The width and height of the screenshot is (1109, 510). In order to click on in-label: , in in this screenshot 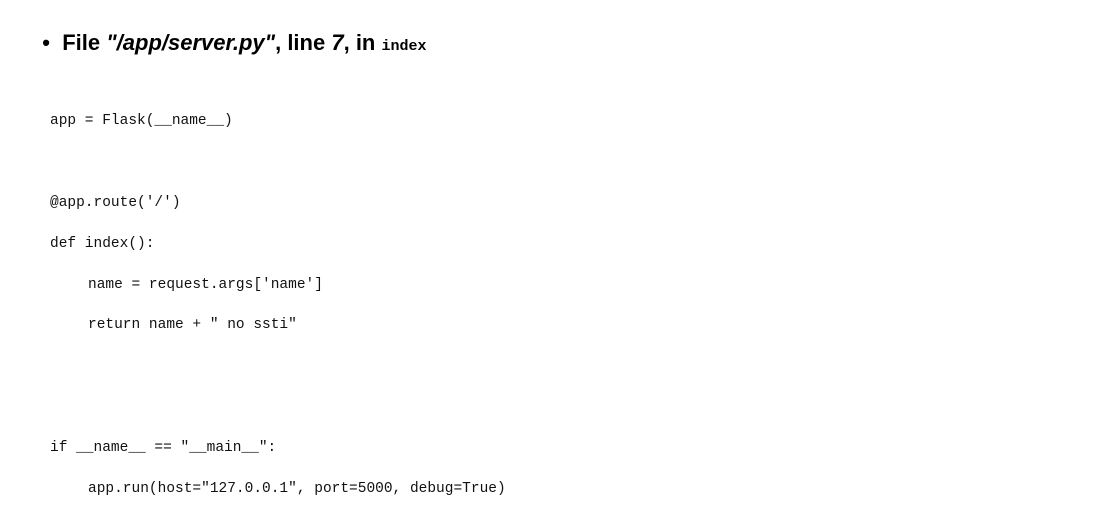, I will do `click(362, 42)`.